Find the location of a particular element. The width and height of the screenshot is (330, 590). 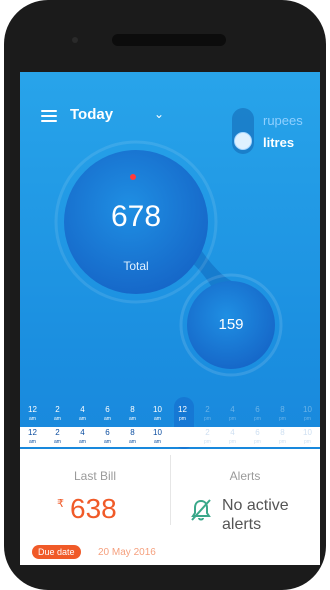

alerts-status: No active alerts is located at coordinates (255, 515).